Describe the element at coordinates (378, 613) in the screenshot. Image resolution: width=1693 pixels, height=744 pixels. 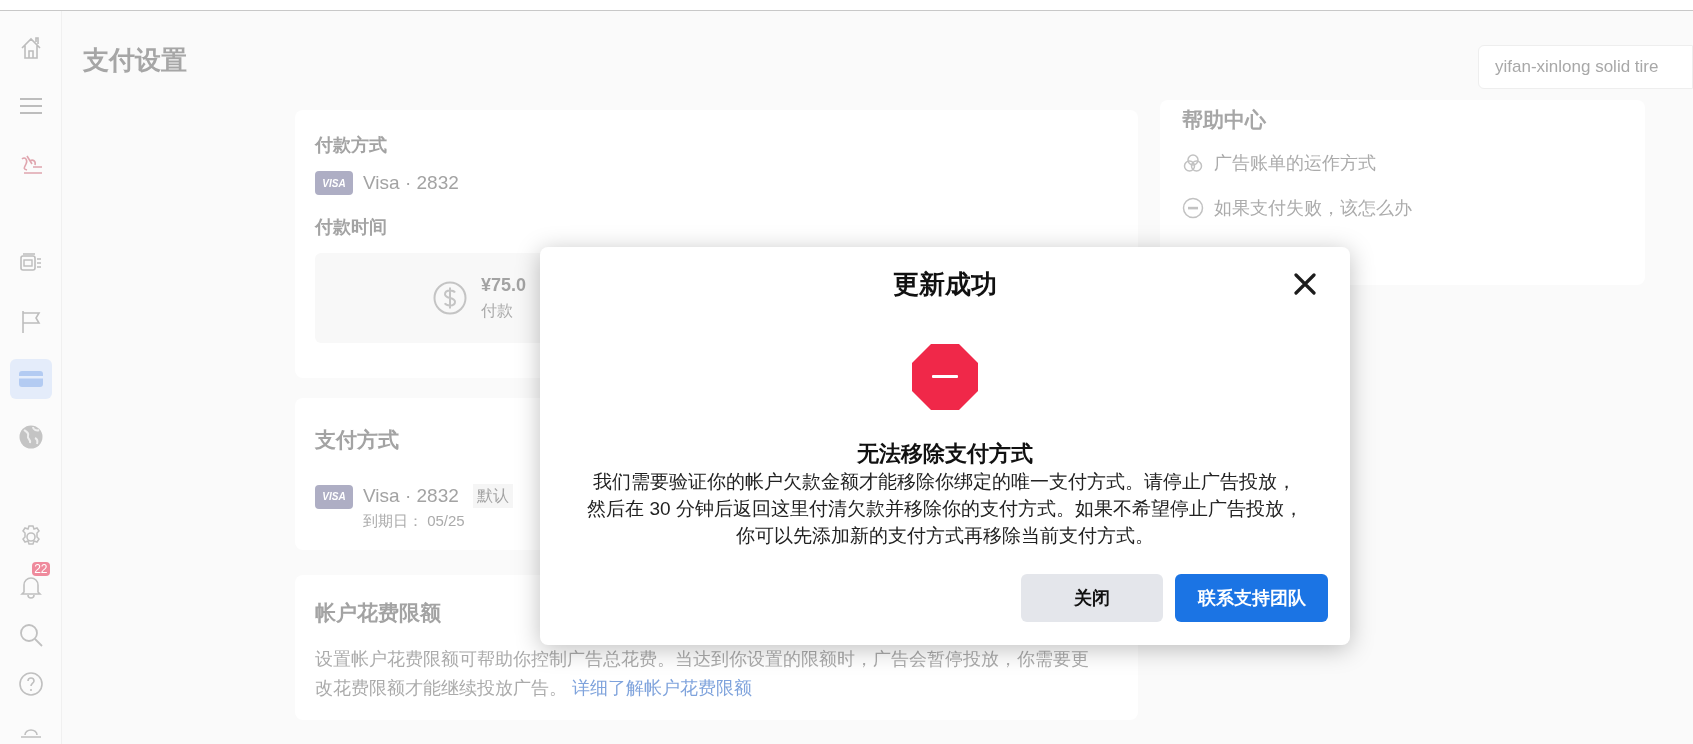
I see `section-title: 帐户花费限额` at that location.